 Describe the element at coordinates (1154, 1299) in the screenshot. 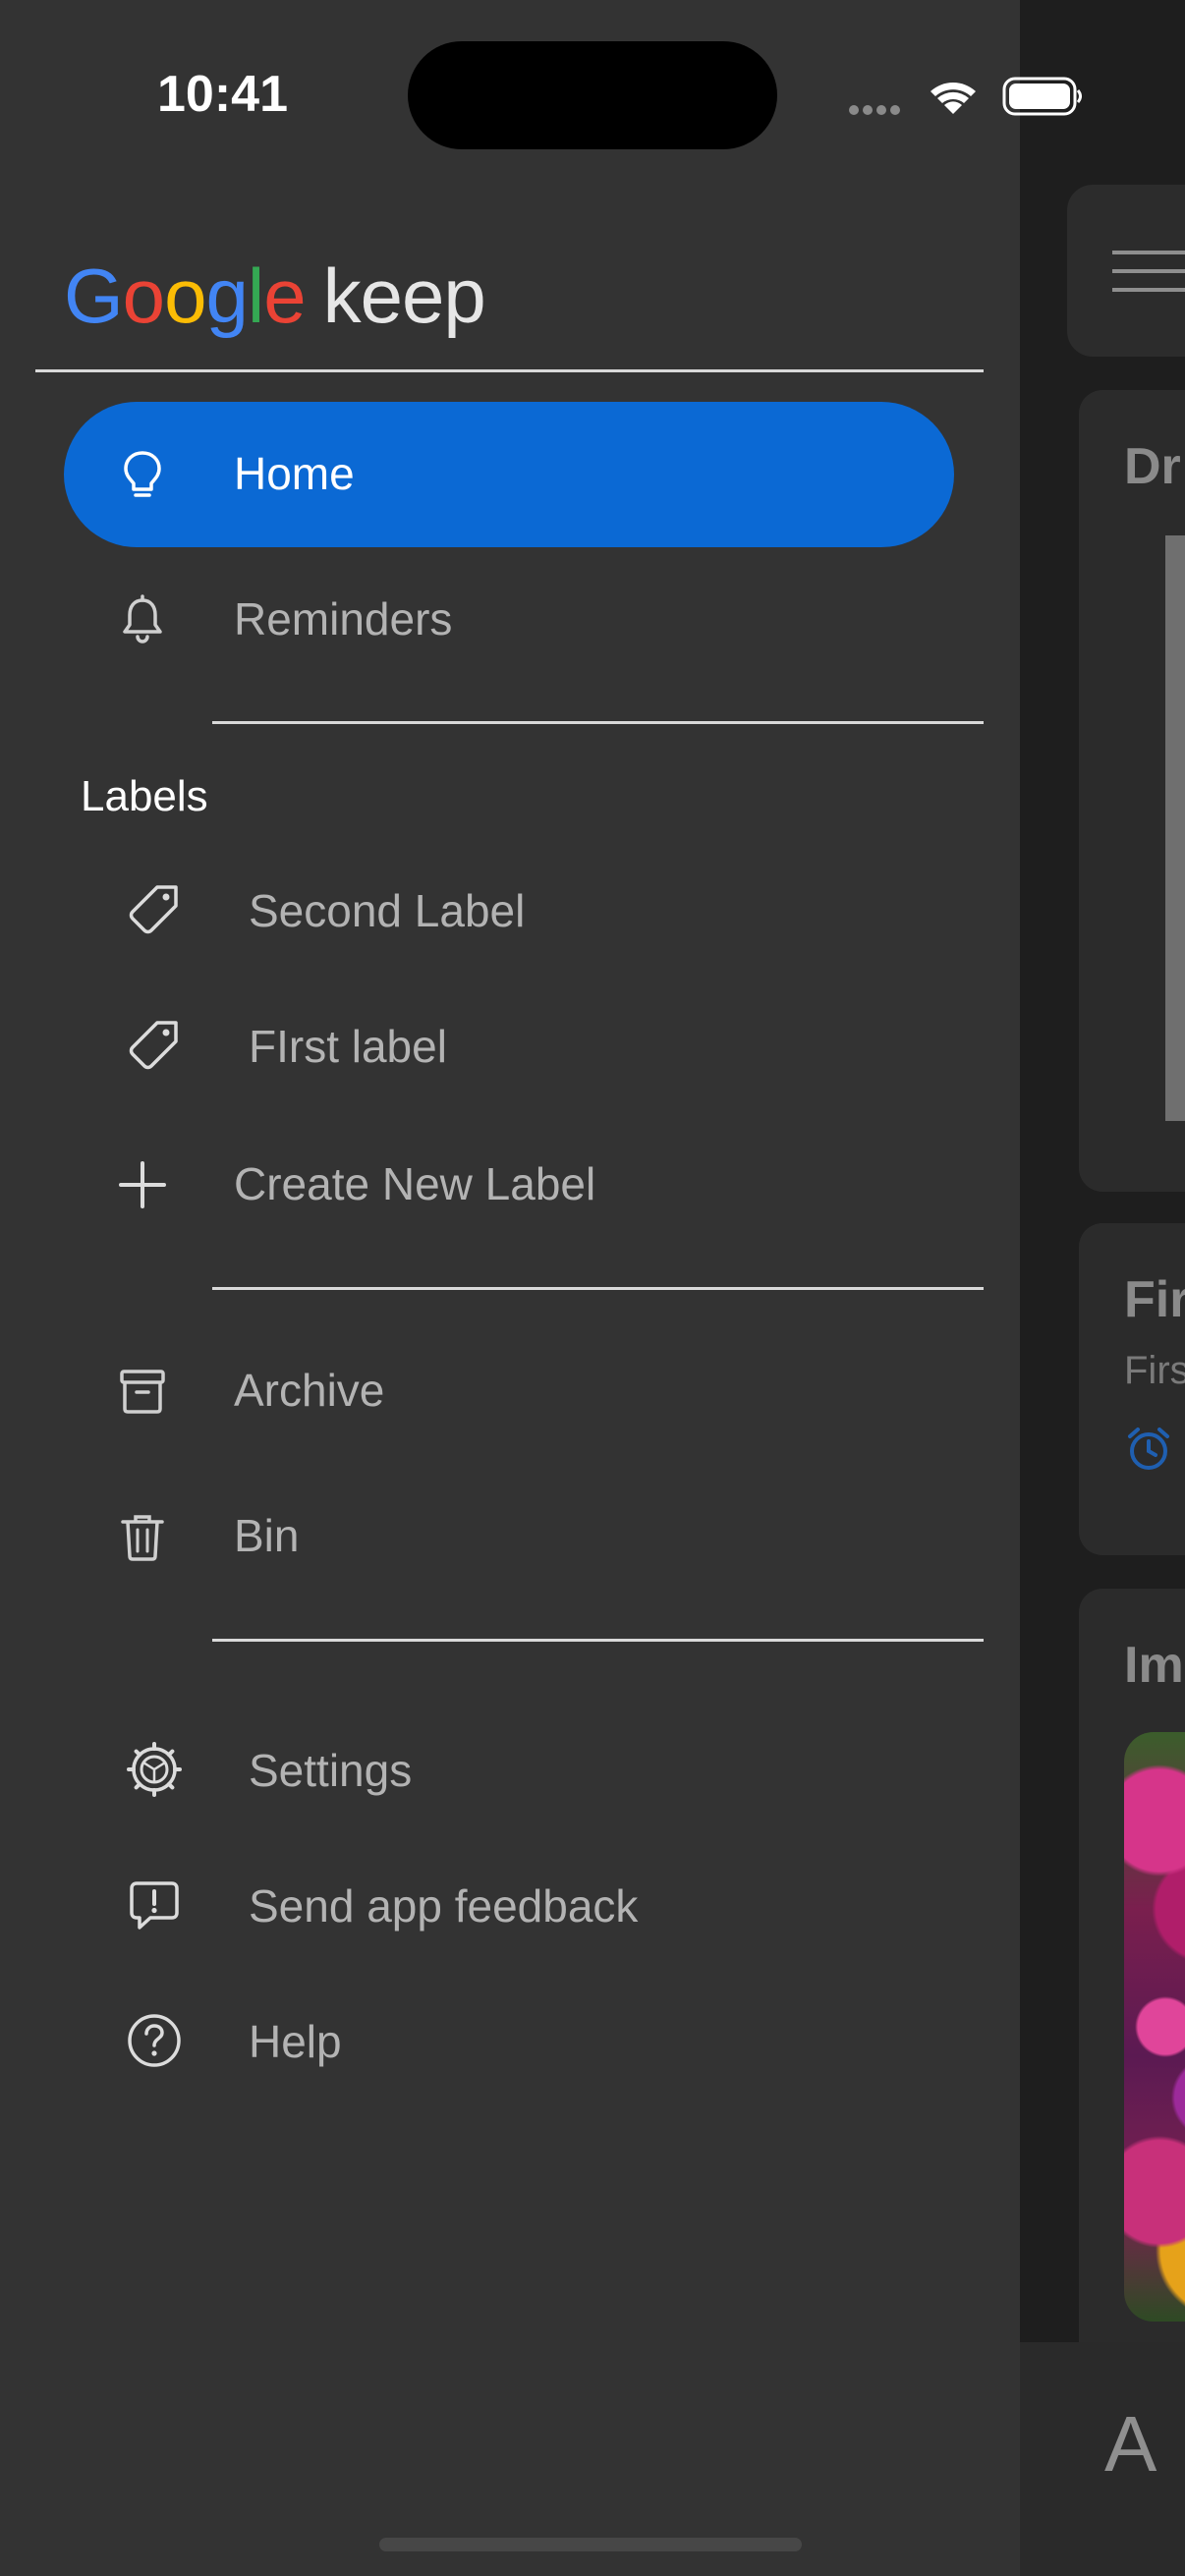

I see `note-title: Fir` at that location.